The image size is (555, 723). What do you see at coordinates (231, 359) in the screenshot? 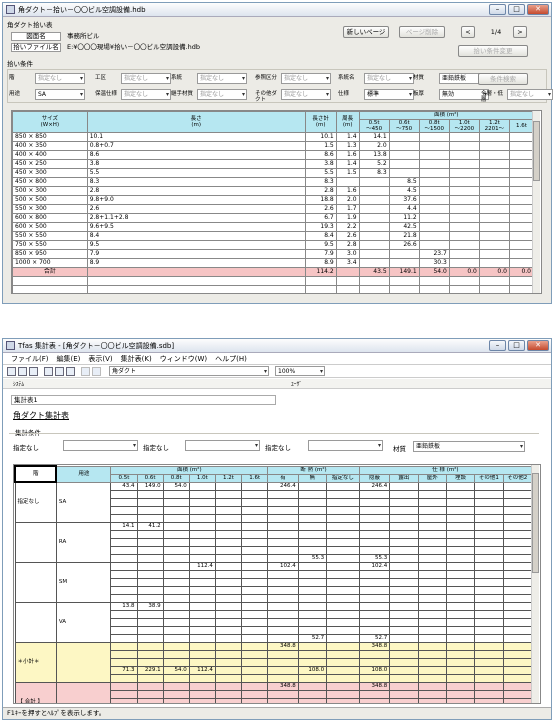
I see `menu-item: ヘルプ(H)` at bounding box center [231, 359].